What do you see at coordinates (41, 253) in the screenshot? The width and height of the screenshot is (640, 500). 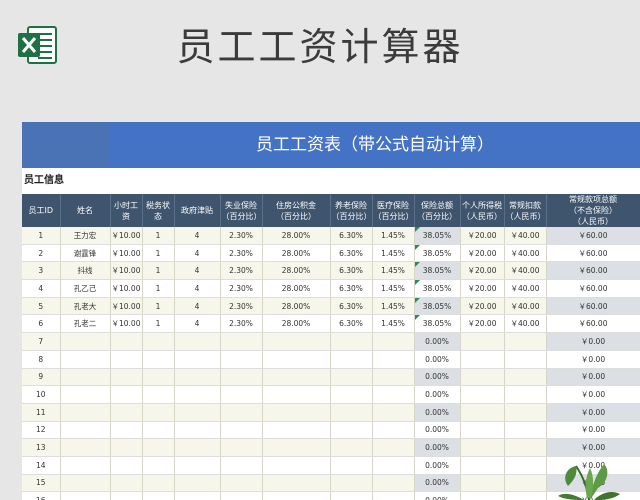 I see `table-cell: 2` at bounding box center [41, 253].